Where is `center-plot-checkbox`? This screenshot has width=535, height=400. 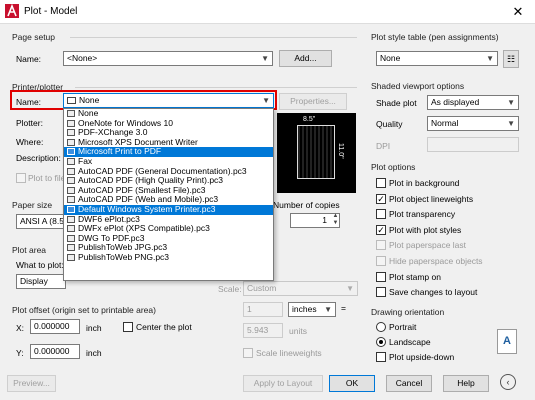 center-plot-checkbox is located at coordinates (128, 327).